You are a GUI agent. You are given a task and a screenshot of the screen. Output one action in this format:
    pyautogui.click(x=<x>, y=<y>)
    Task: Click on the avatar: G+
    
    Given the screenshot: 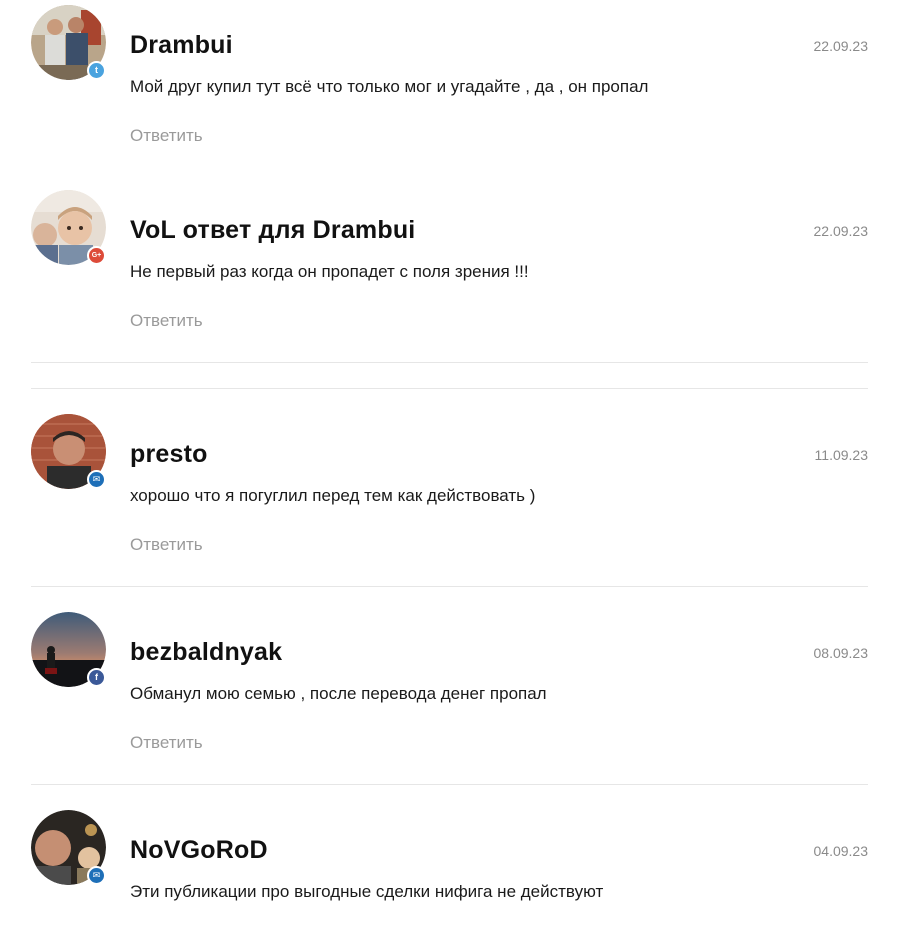 What is the action you would take?
    pyautogui.click(x=68, y=227)
    